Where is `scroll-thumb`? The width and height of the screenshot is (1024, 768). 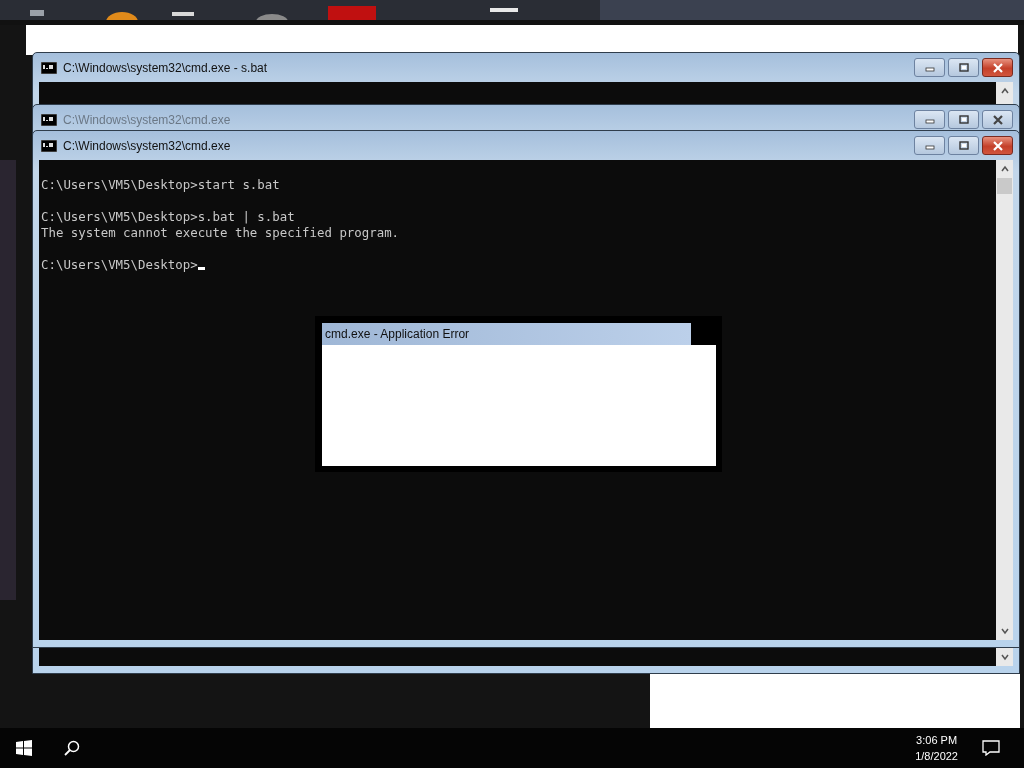
scroll-thumb is located at coordinates (1004, 186).